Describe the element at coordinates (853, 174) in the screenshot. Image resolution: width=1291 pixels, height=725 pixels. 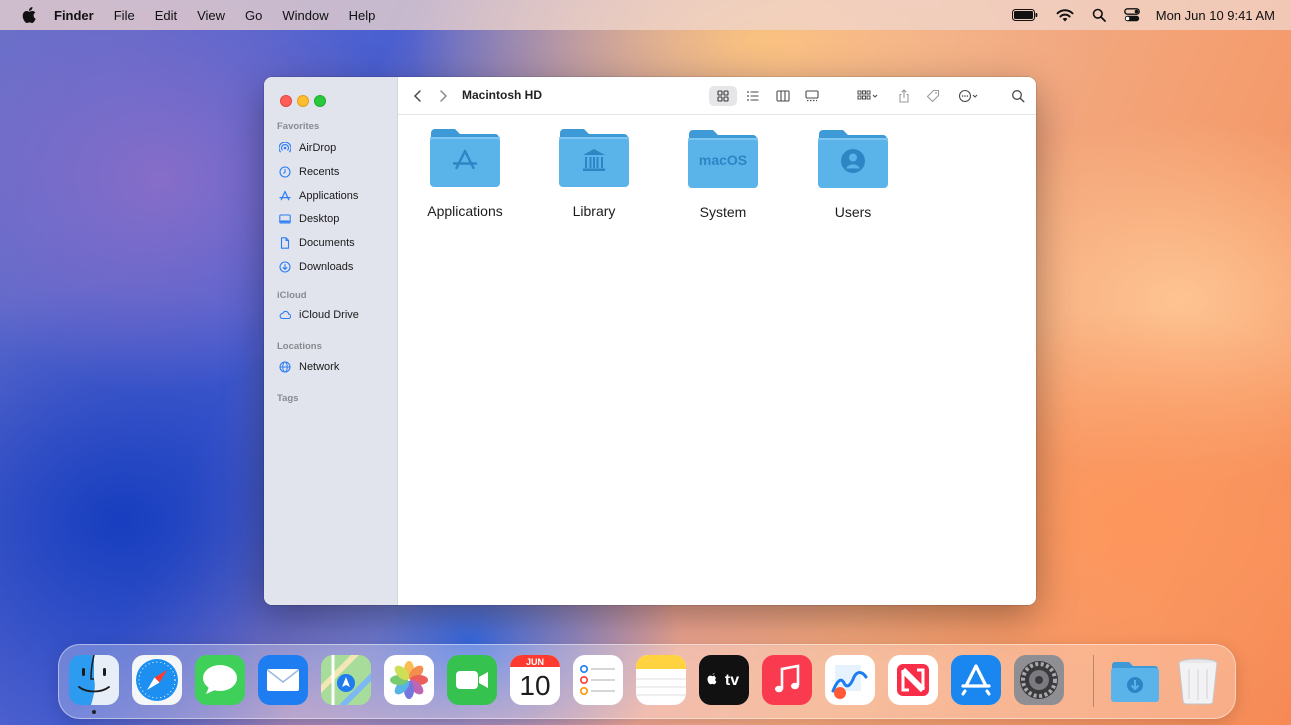
I see `folder-users: Users` at that location.